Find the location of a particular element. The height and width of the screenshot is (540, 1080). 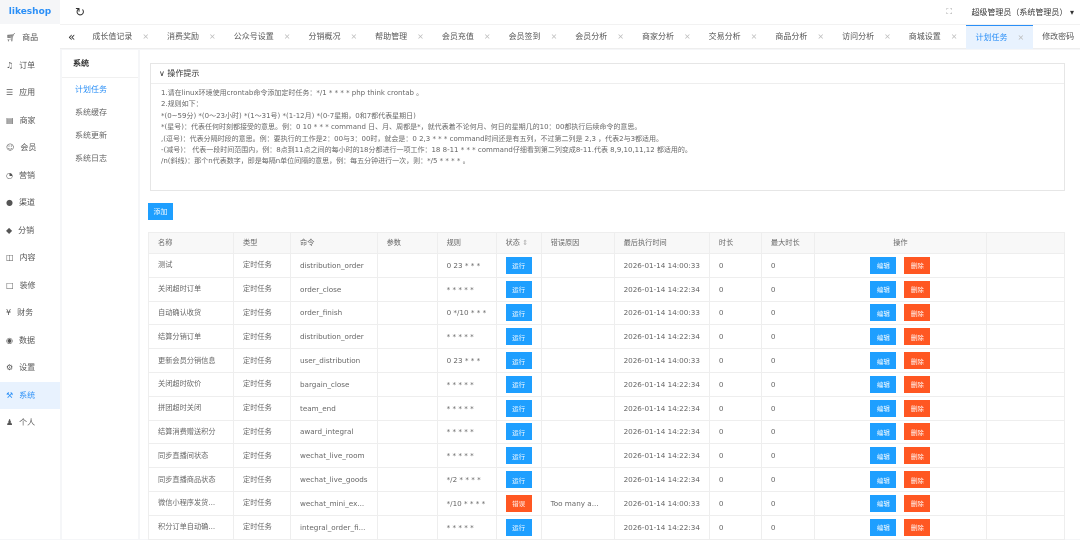

tab-3: 分销概况 × is located at coordinates (332, 37).